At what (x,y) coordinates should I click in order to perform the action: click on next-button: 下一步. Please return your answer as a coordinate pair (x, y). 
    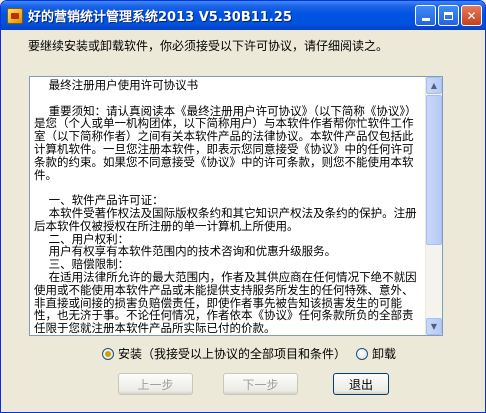
    Looking at the image, I should click on (260, 384).